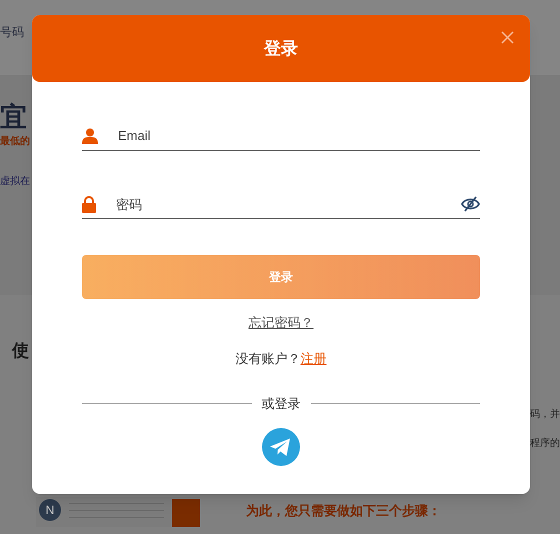  Describe the element at coordinates (19, 351) in the screenshot. I see `section-title: 使` at that location.